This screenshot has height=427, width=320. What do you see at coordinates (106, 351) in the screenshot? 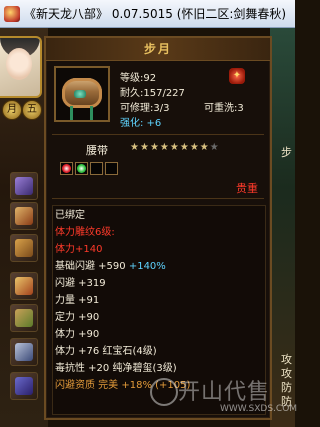
I see `attribute-line: 体力 +76 红宝石(4级)` at bounding box center [106, 351].